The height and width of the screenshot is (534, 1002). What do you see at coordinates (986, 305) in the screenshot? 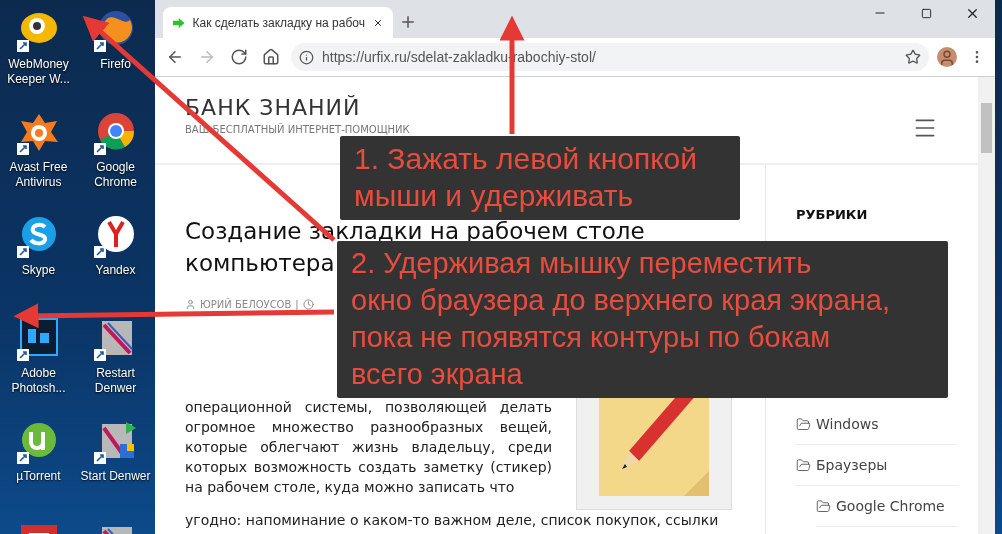
I see `scrollbar` at bounding box center [986, 305].